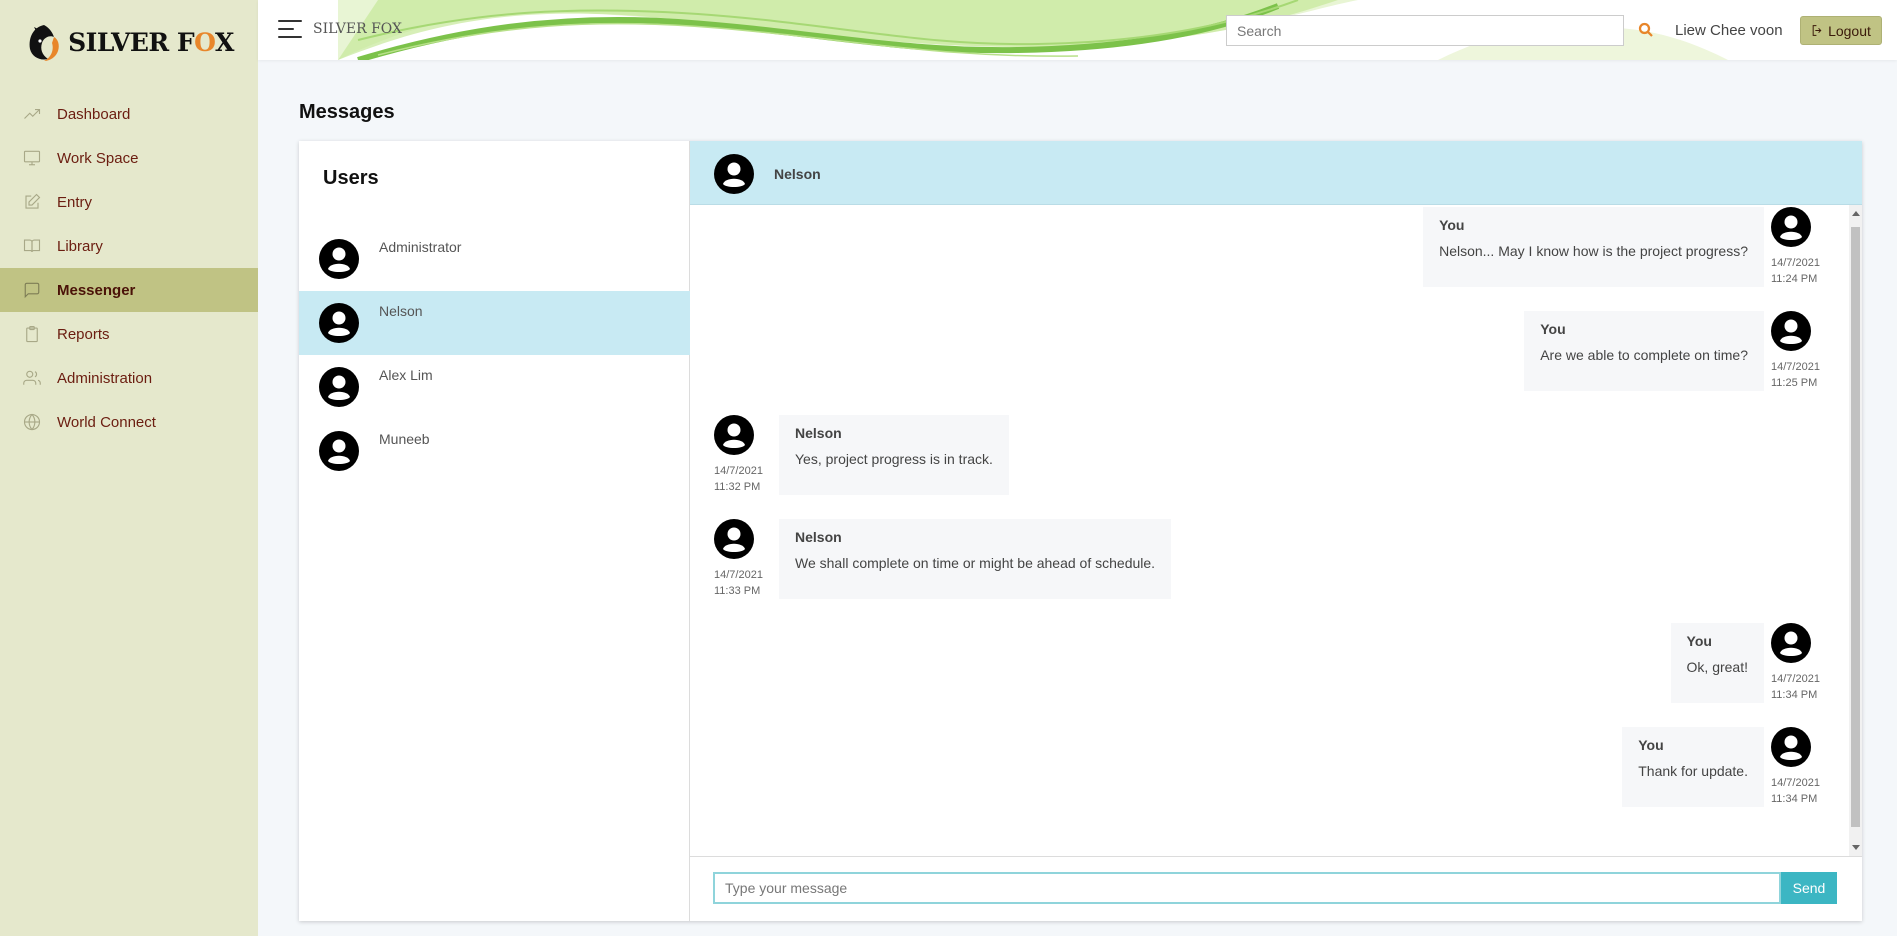 This screenshot has width=1897, height=936. What do you see at coordinates (1644, 355) in the screenshot?
I see `message-text: Are we able to complete on time?` at bounding box center [1644, 355].